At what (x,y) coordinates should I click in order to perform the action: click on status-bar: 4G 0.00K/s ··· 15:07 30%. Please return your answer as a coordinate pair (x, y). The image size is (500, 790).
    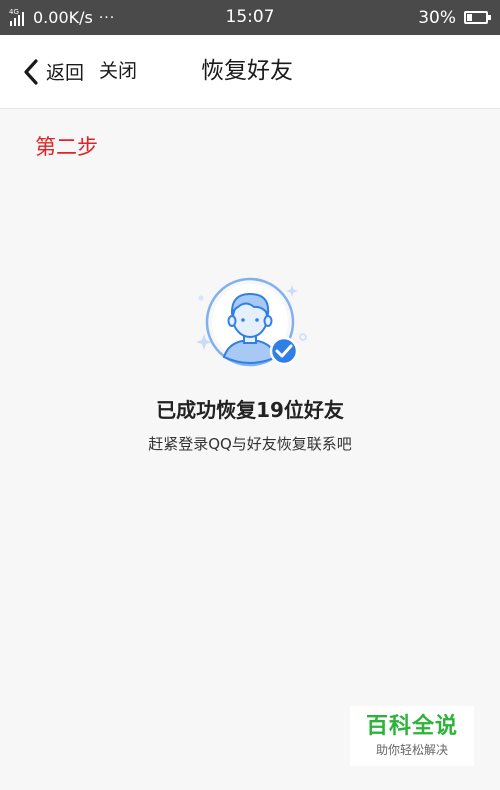
    Looking at the image, I should click on (250, 17).